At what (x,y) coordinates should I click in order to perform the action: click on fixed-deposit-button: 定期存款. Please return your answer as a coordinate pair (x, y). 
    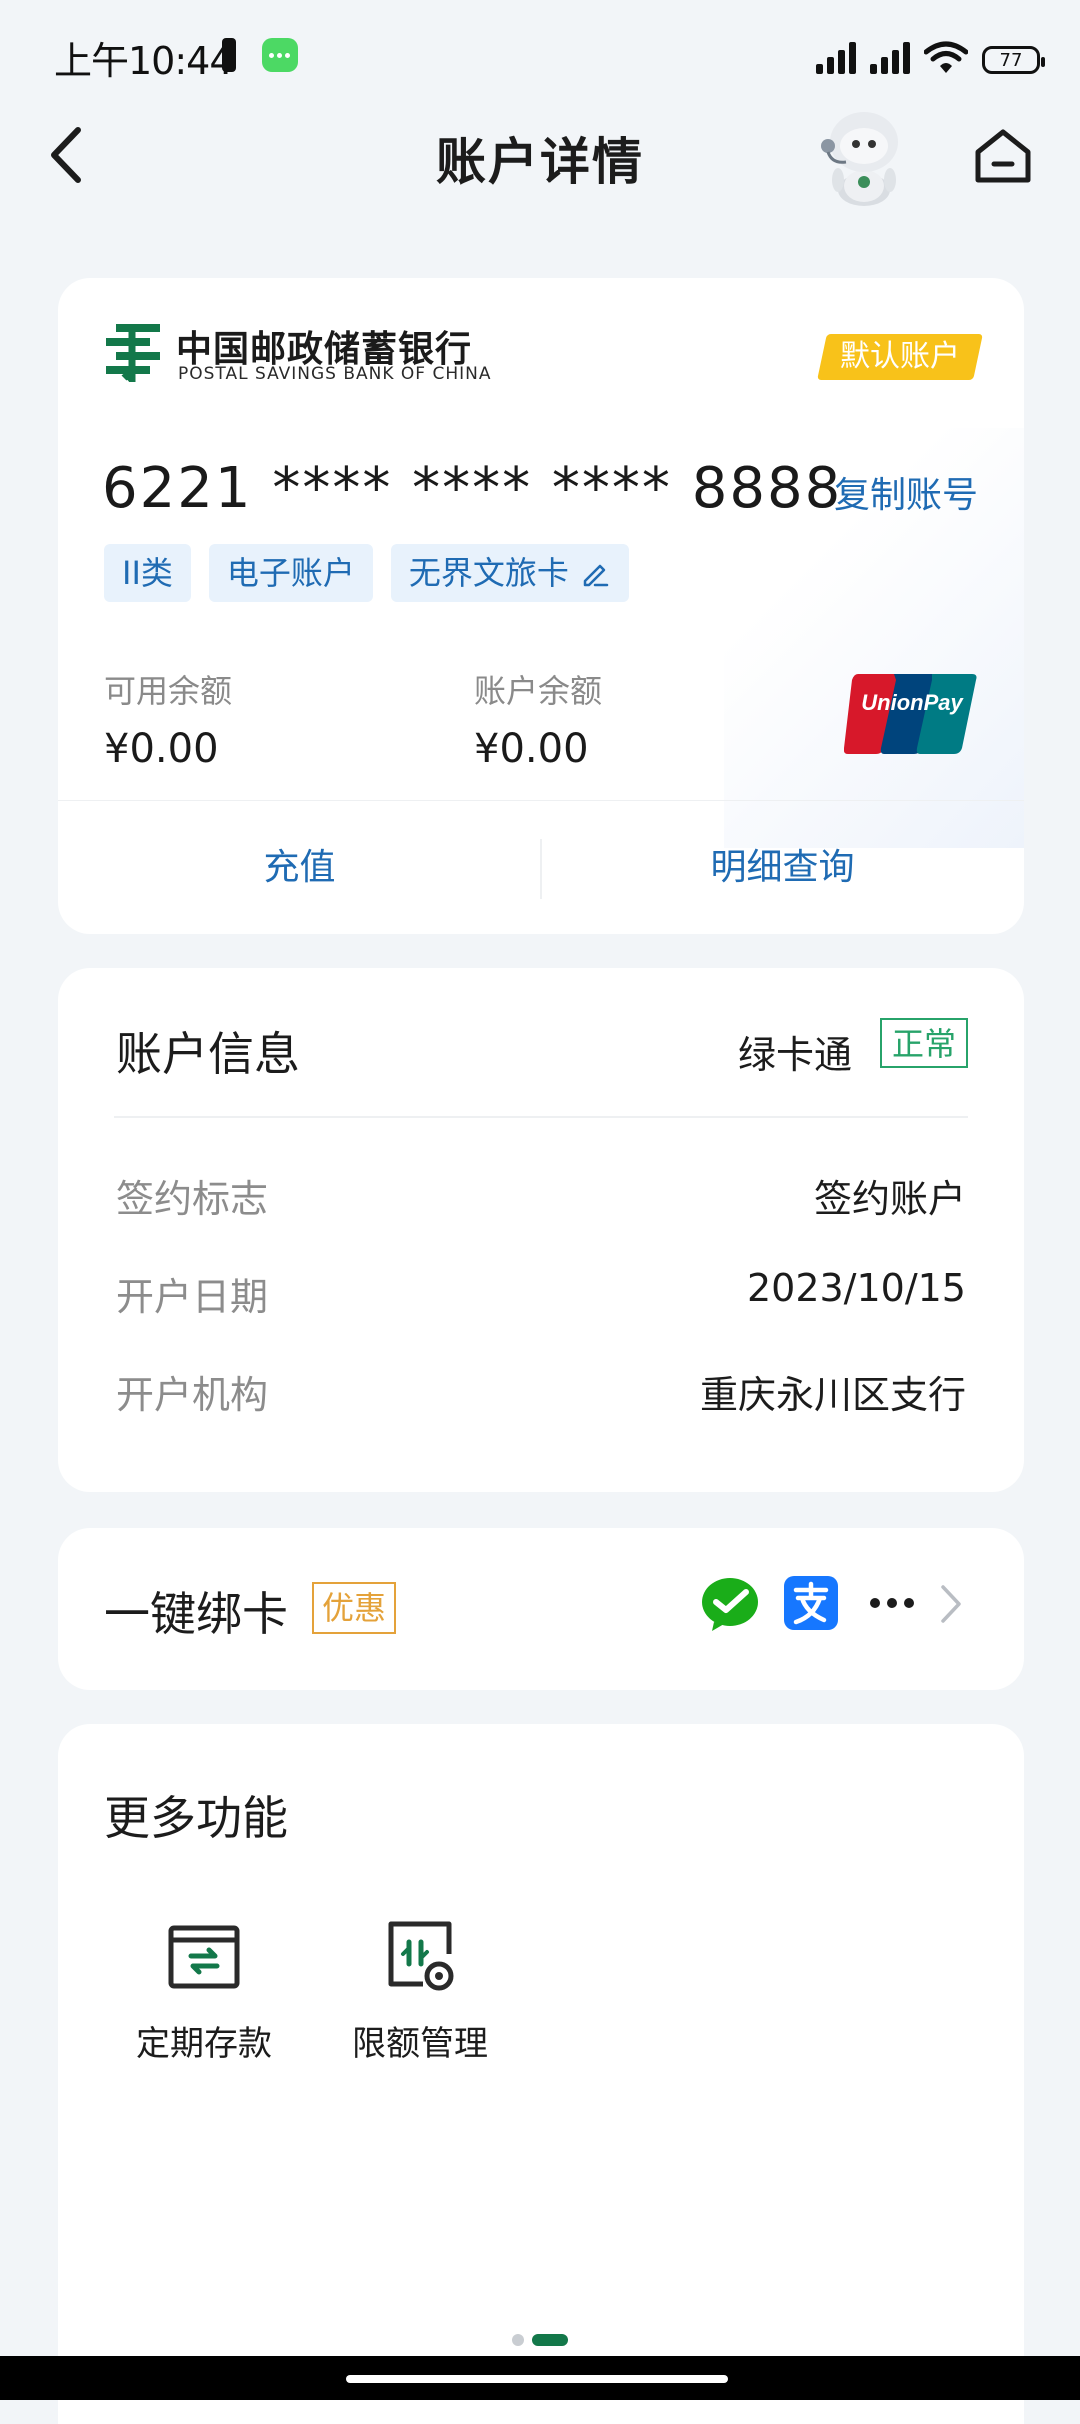
    Looking at the image, I should click on (204, 1991).